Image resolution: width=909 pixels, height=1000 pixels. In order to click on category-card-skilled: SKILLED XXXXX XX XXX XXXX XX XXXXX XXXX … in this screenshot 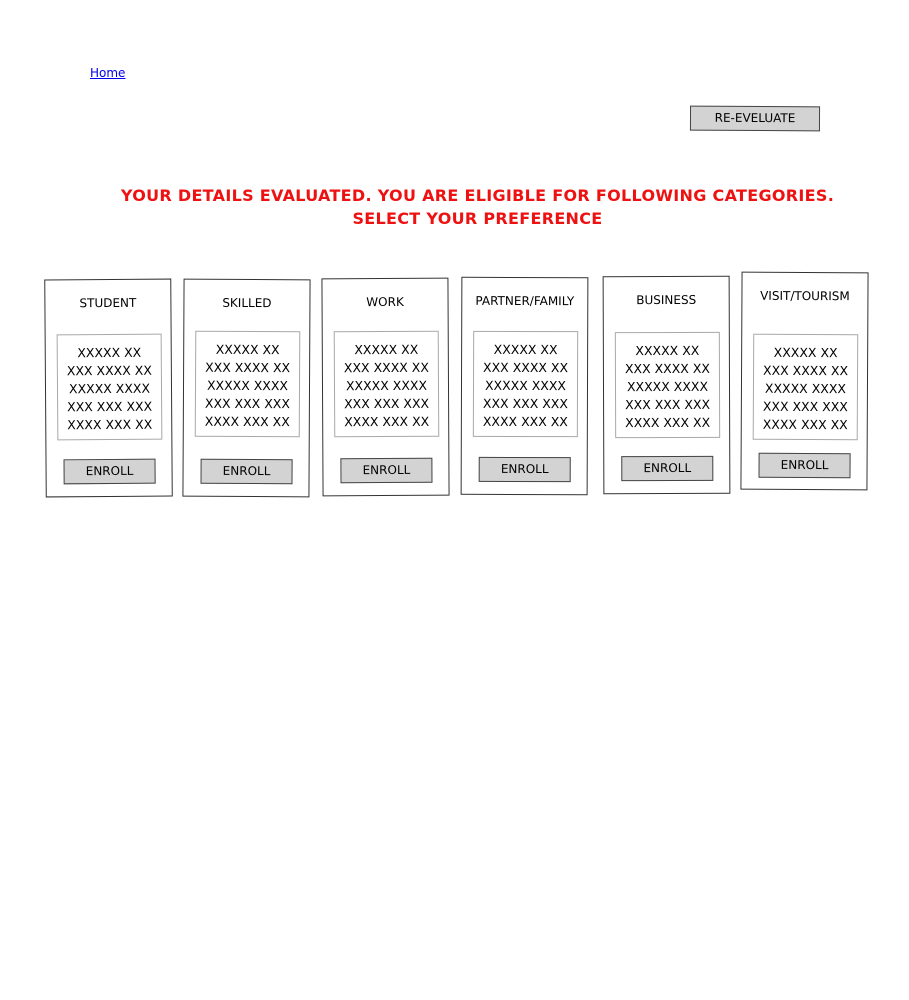, I will do `click(246, 388)`.